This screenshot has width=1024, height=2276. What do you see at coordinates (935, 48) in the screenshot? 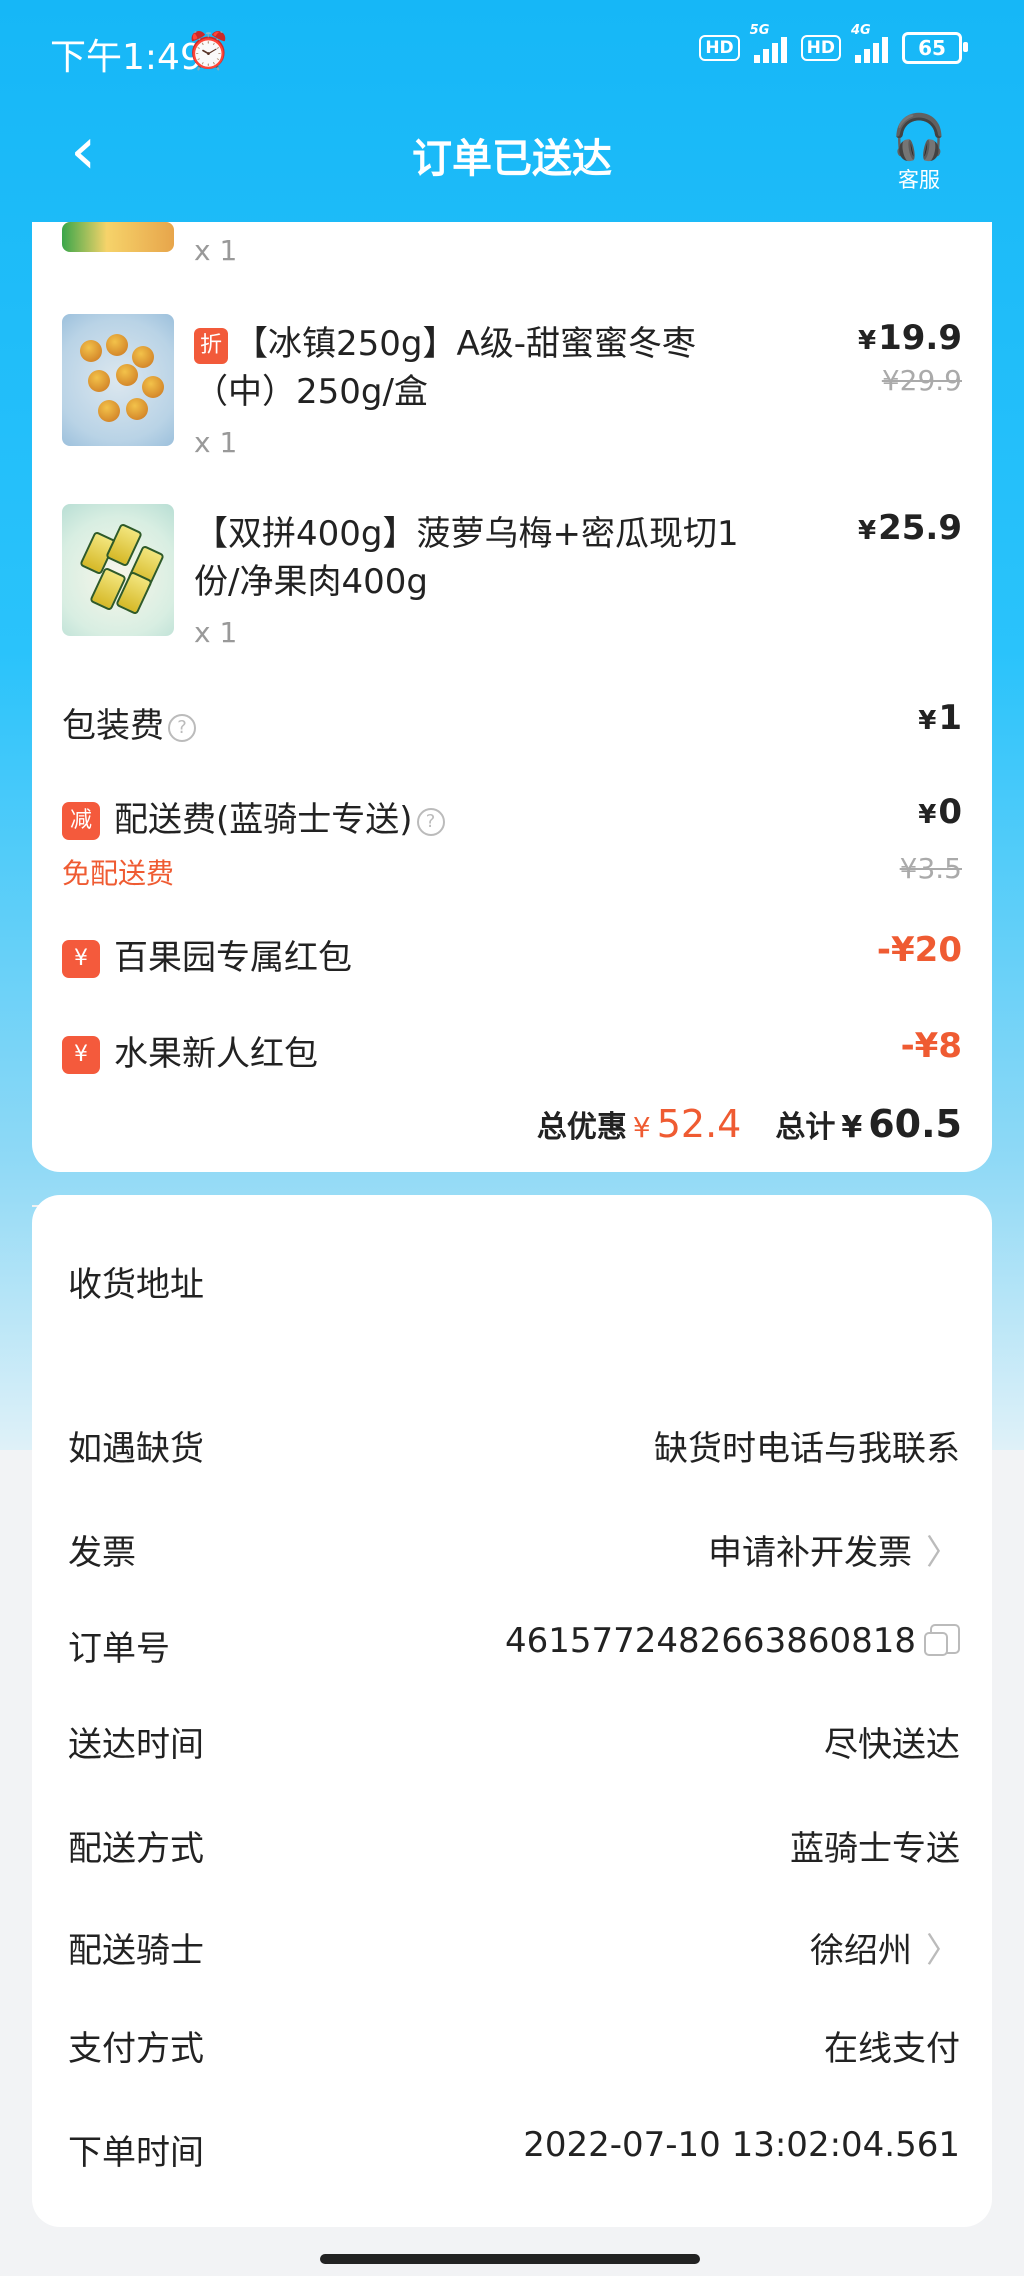
I see `battery-icon: 65` at bounding box center [935, 48].